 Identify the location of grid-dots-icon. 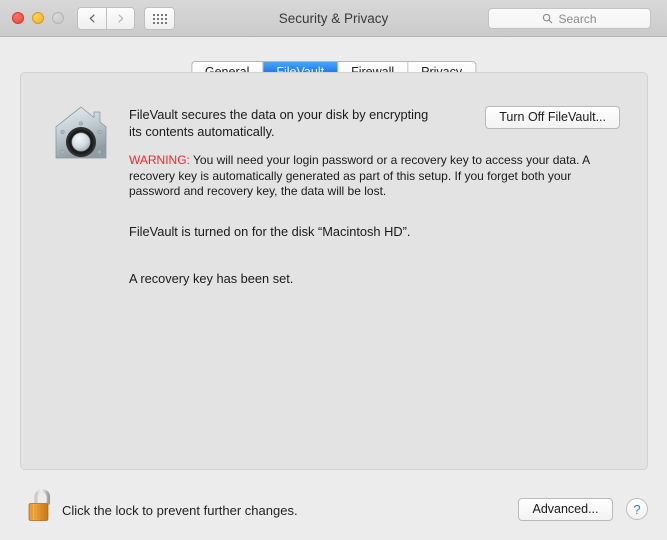
(159, 18).